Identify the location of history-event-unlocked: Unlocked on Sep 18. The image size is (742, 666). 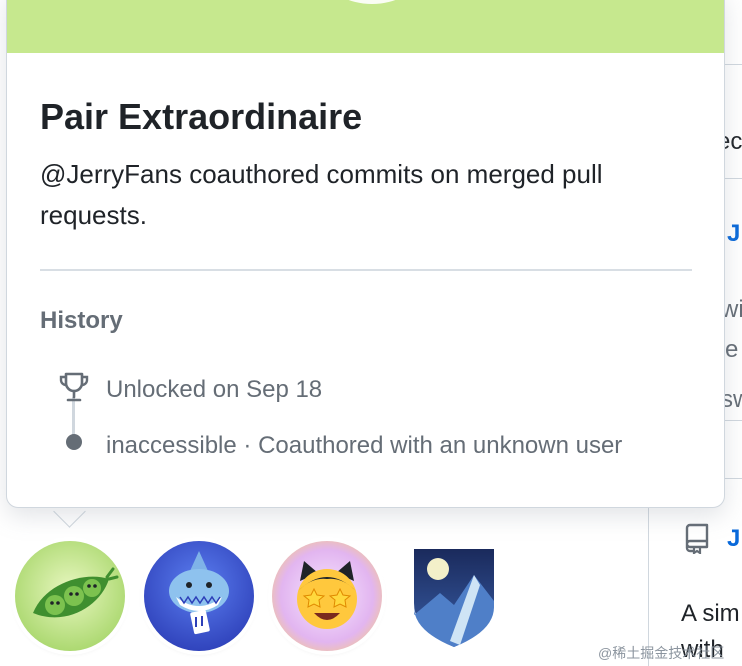
(214, 389).